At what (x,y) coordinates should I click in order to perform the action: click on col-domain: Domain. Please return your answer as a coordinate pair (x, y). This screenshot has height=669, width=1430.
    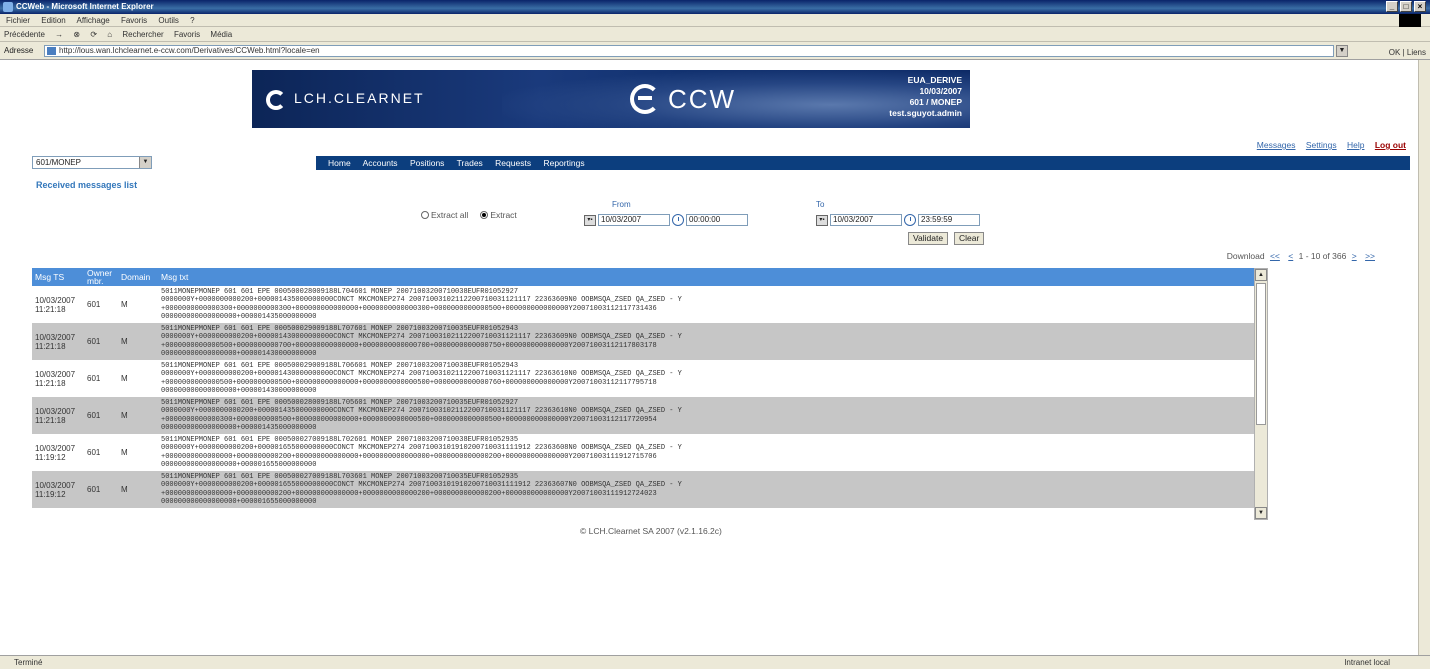
    Looking at the image, I should click on (138, 277).